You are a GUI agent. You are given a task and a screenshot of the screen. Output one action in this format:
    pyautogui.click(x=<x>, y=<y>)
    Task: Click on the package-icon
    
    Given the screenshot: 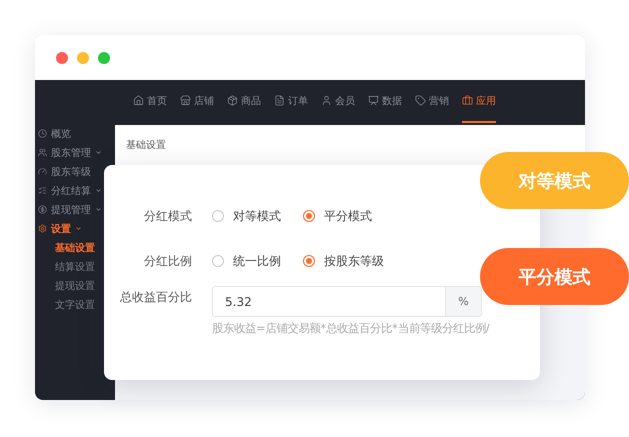 What is the action you would take?
    pyautogui.click(x=232, y=100)
    